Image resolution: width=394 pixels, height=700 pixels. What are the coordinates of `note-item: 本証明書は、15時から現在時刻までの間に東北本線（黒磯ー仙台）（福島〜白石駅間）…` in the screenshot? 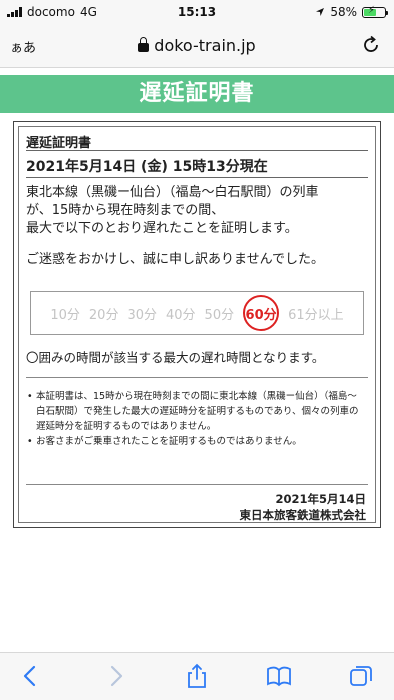 It's located at (195, 411).